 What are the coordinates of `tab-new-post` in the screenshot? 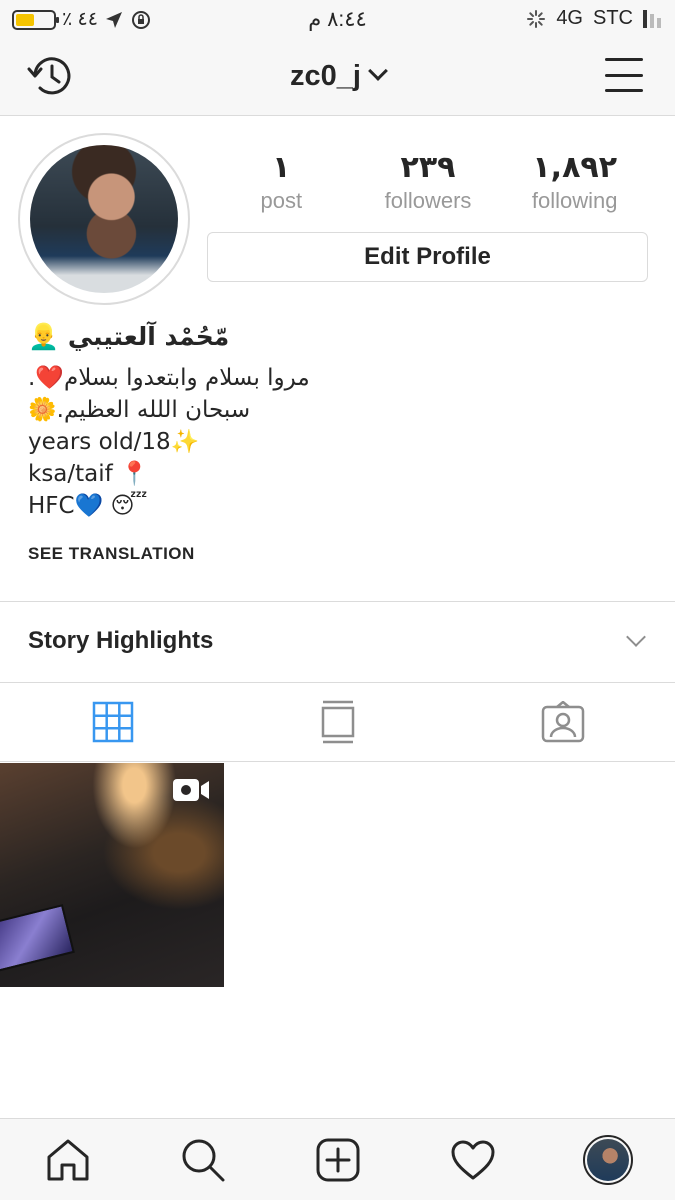 It's located at (338, 1160).